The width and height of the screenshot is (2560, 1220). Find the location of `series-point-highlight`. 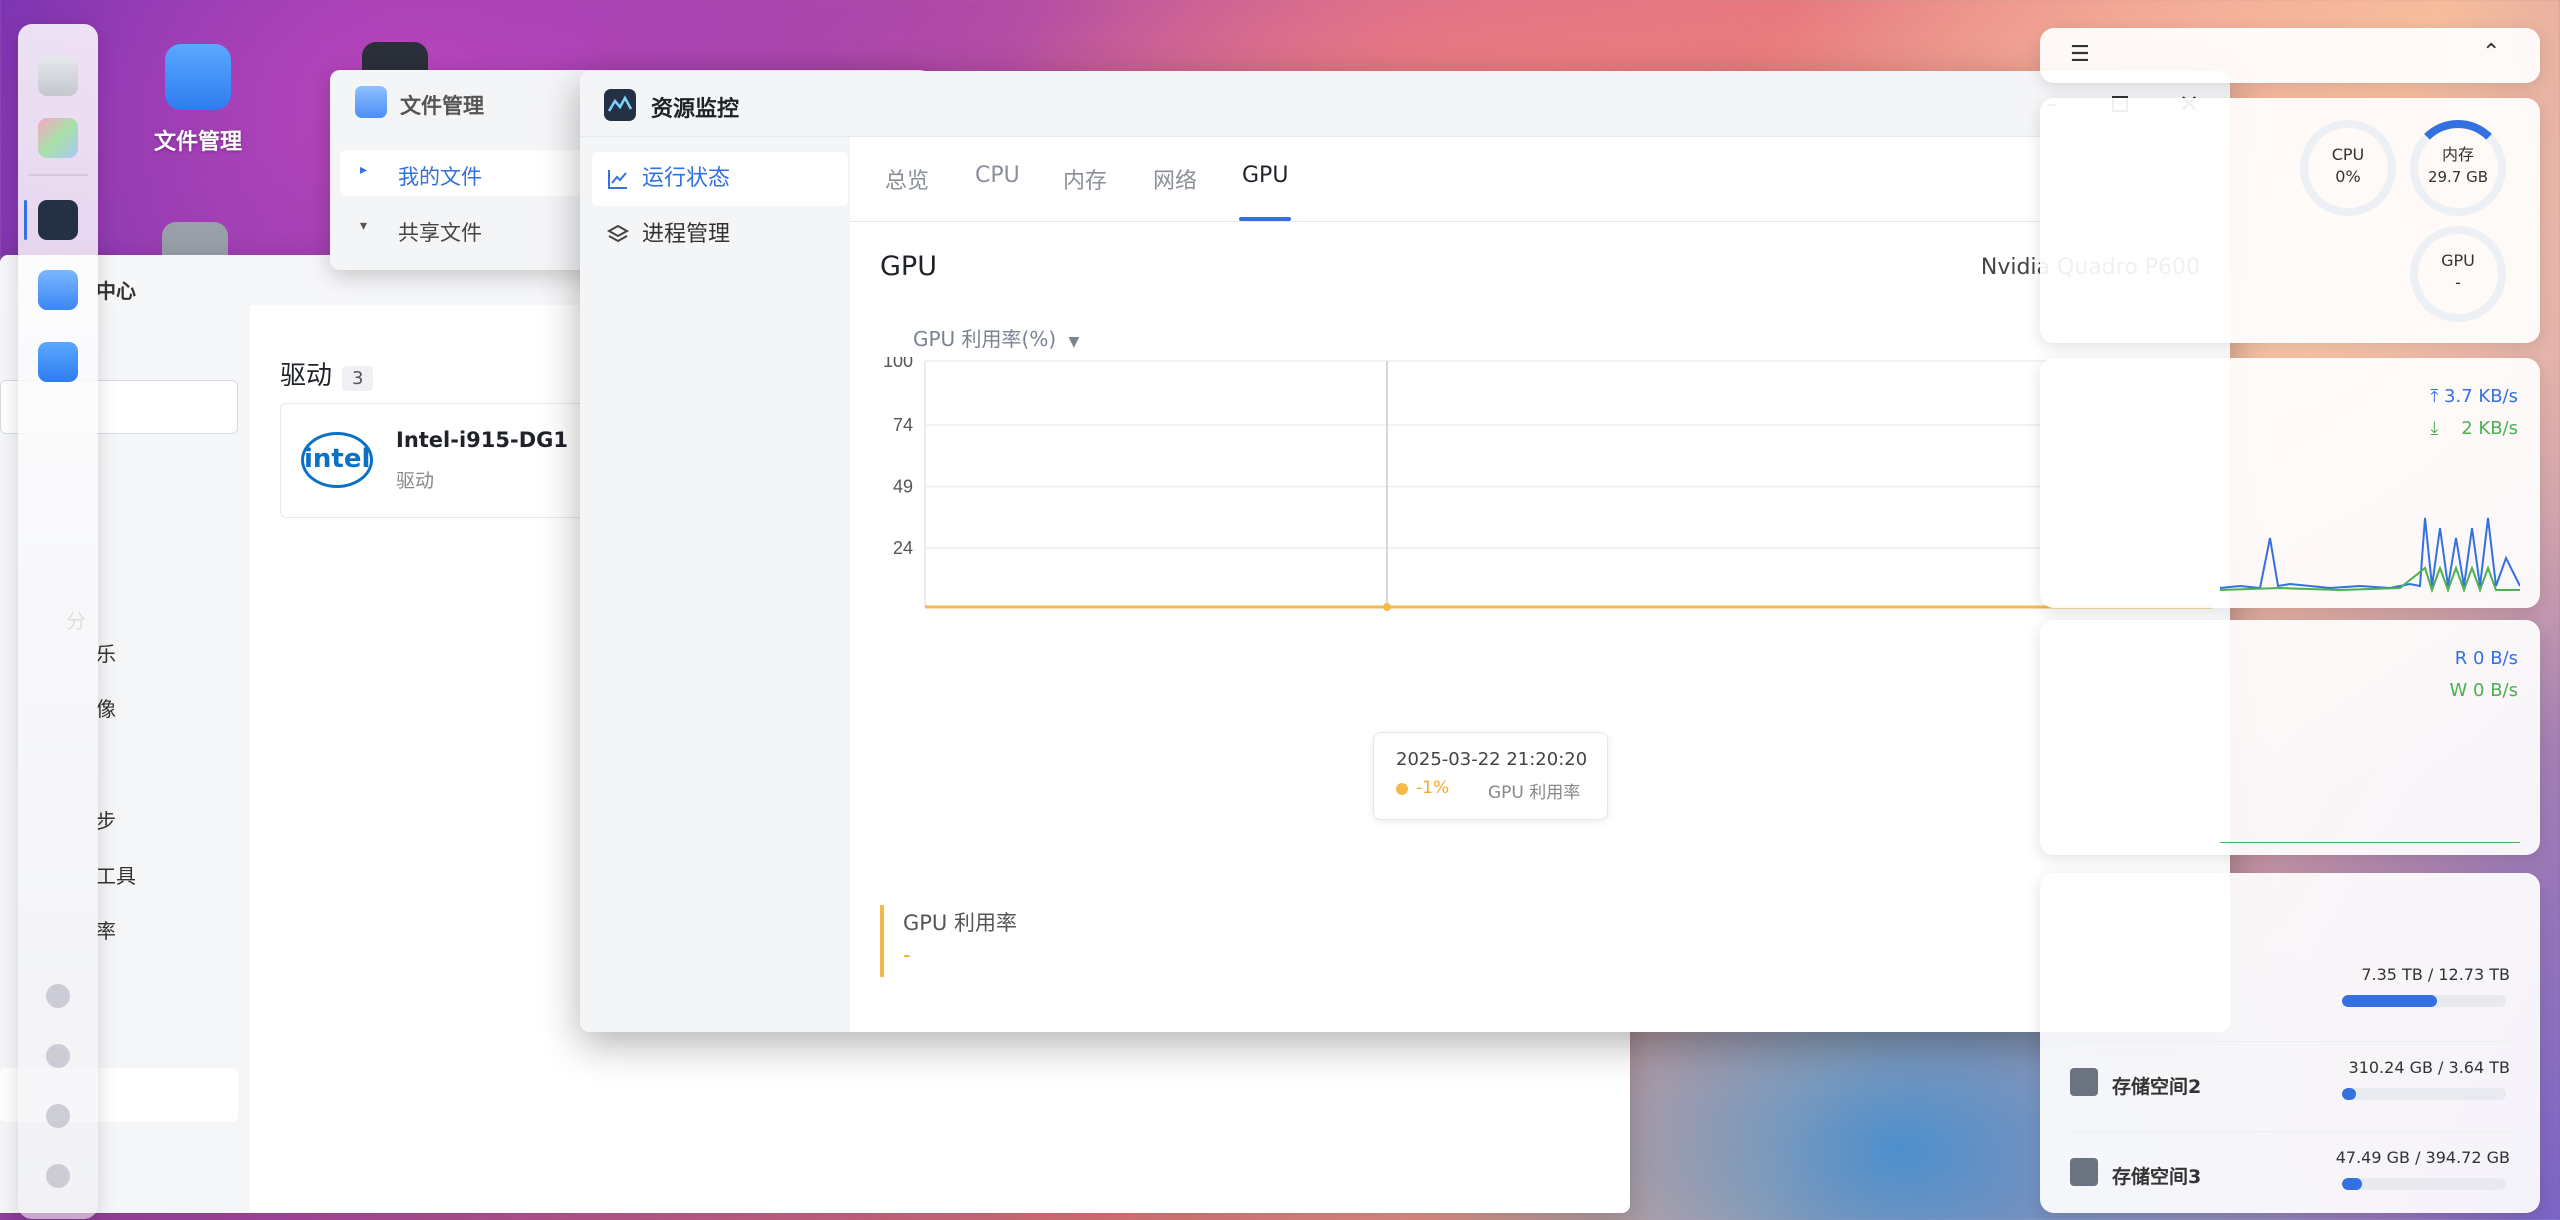

series-point-highlight is located at coordinates (1387, 607).